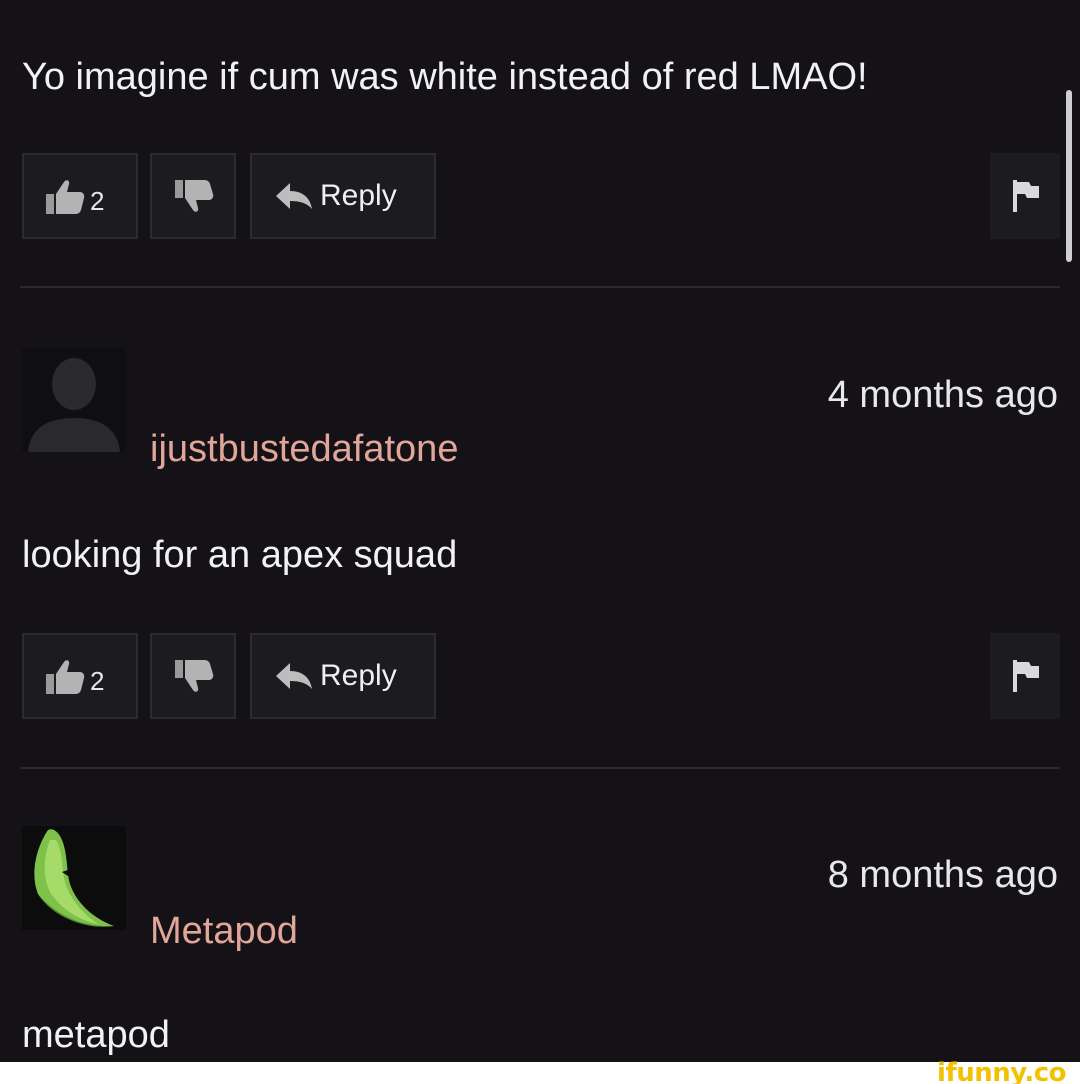 The image size is (1080, 1084). I want to click on default-user-silhouette-icon, so click(74, 400).